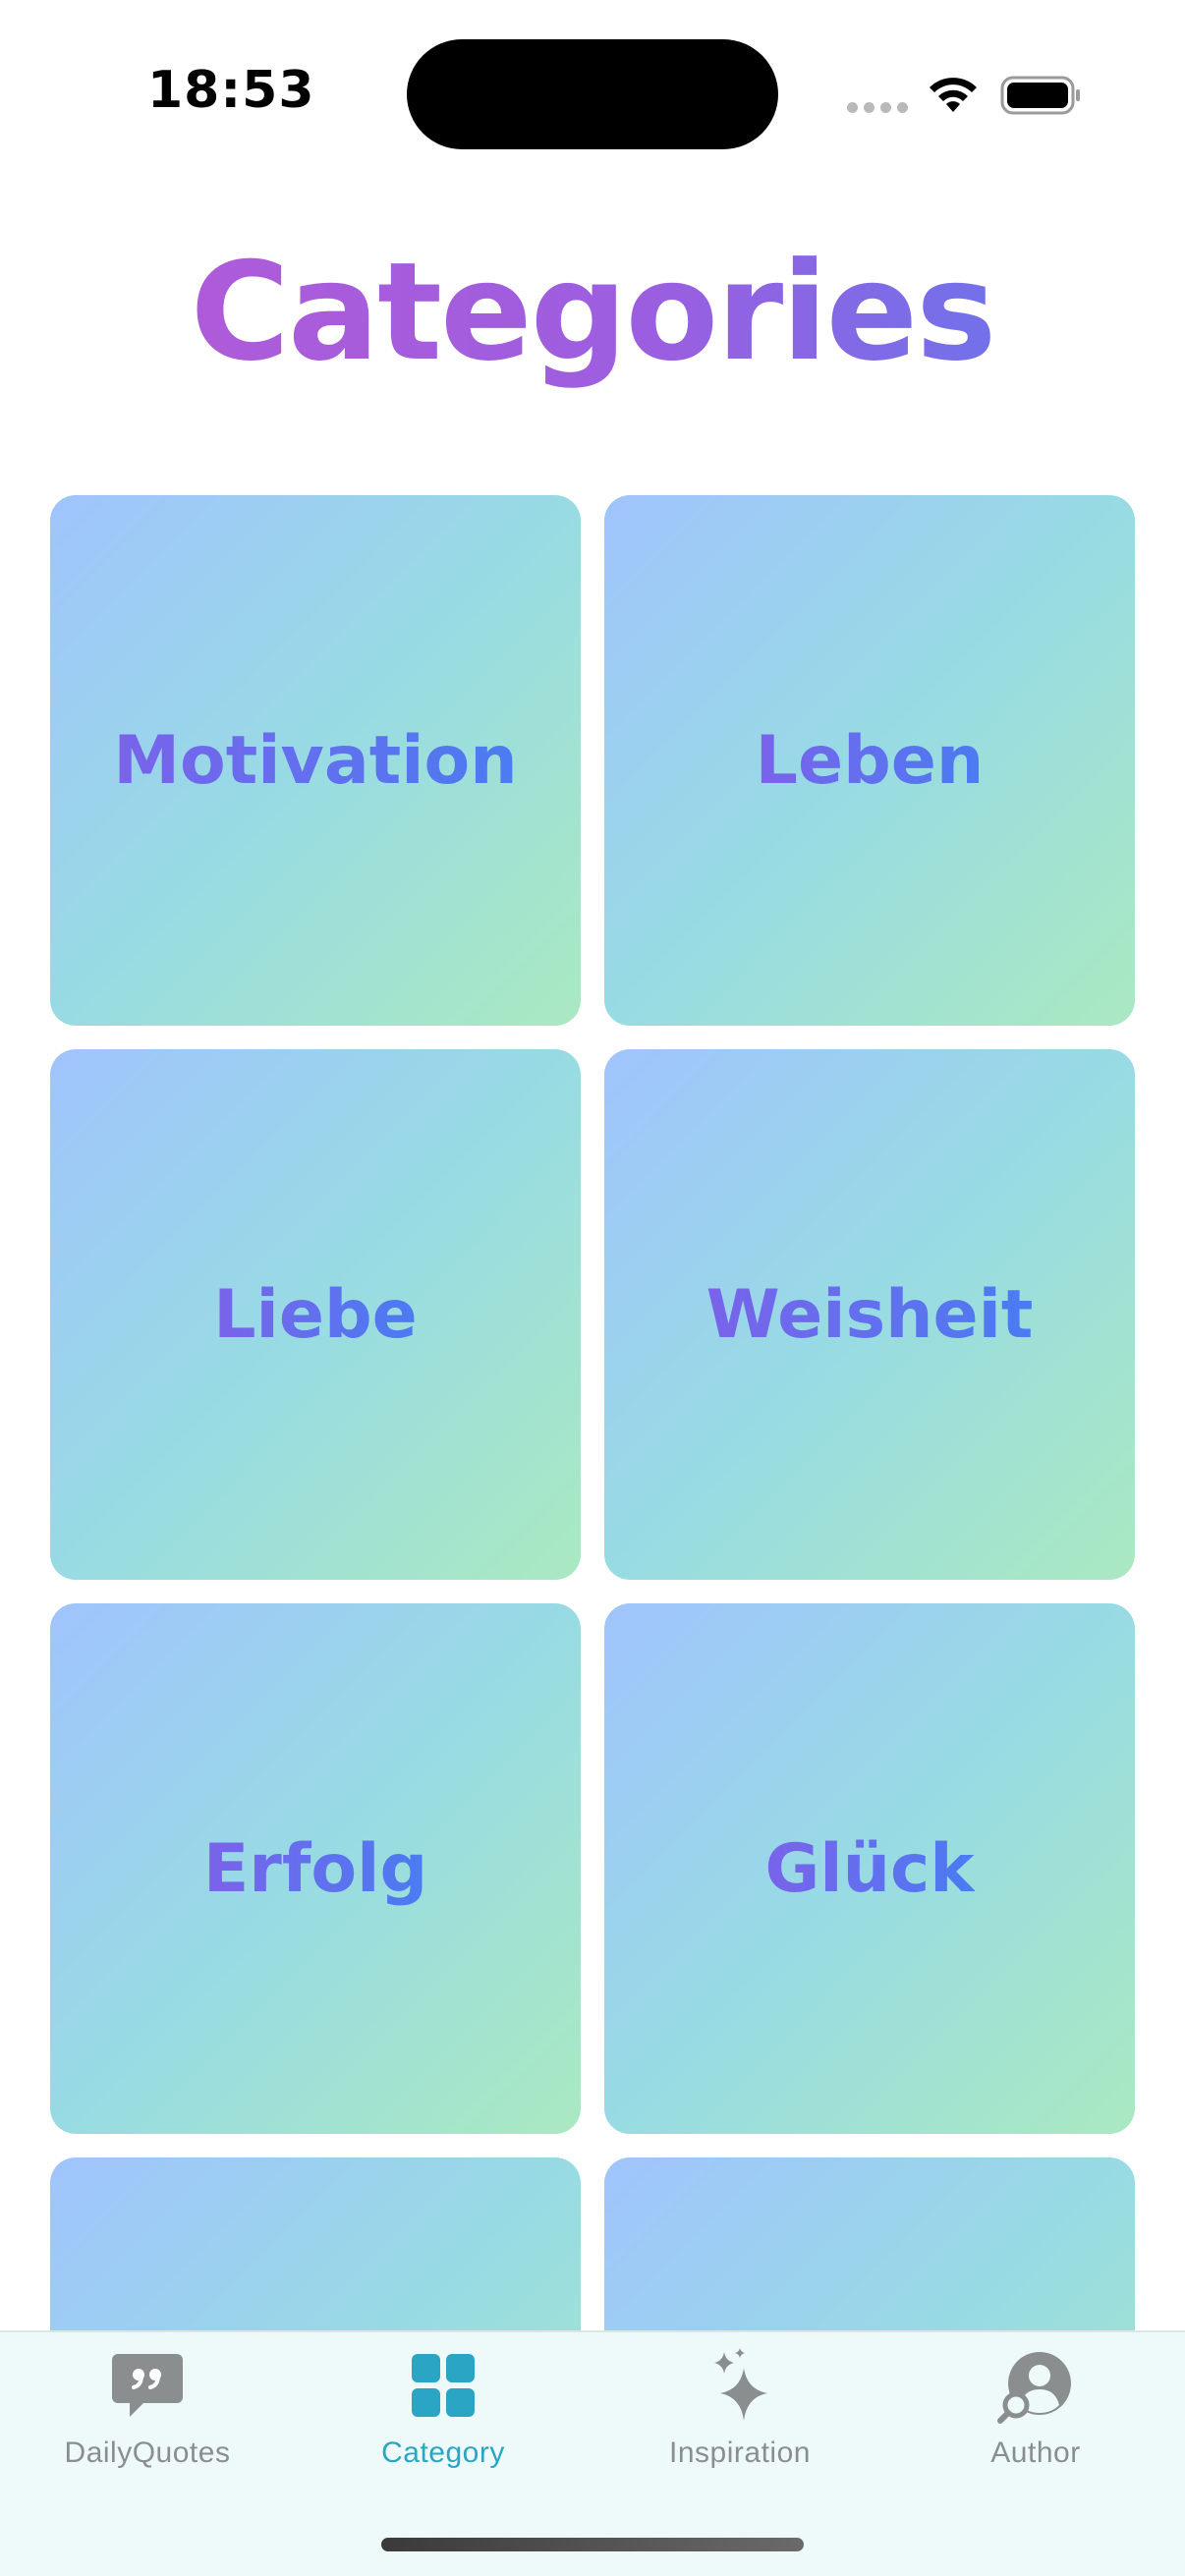 This screenshot has width=1185, height=2576. I want to click on person-search-icon, so click(1034, 2388).